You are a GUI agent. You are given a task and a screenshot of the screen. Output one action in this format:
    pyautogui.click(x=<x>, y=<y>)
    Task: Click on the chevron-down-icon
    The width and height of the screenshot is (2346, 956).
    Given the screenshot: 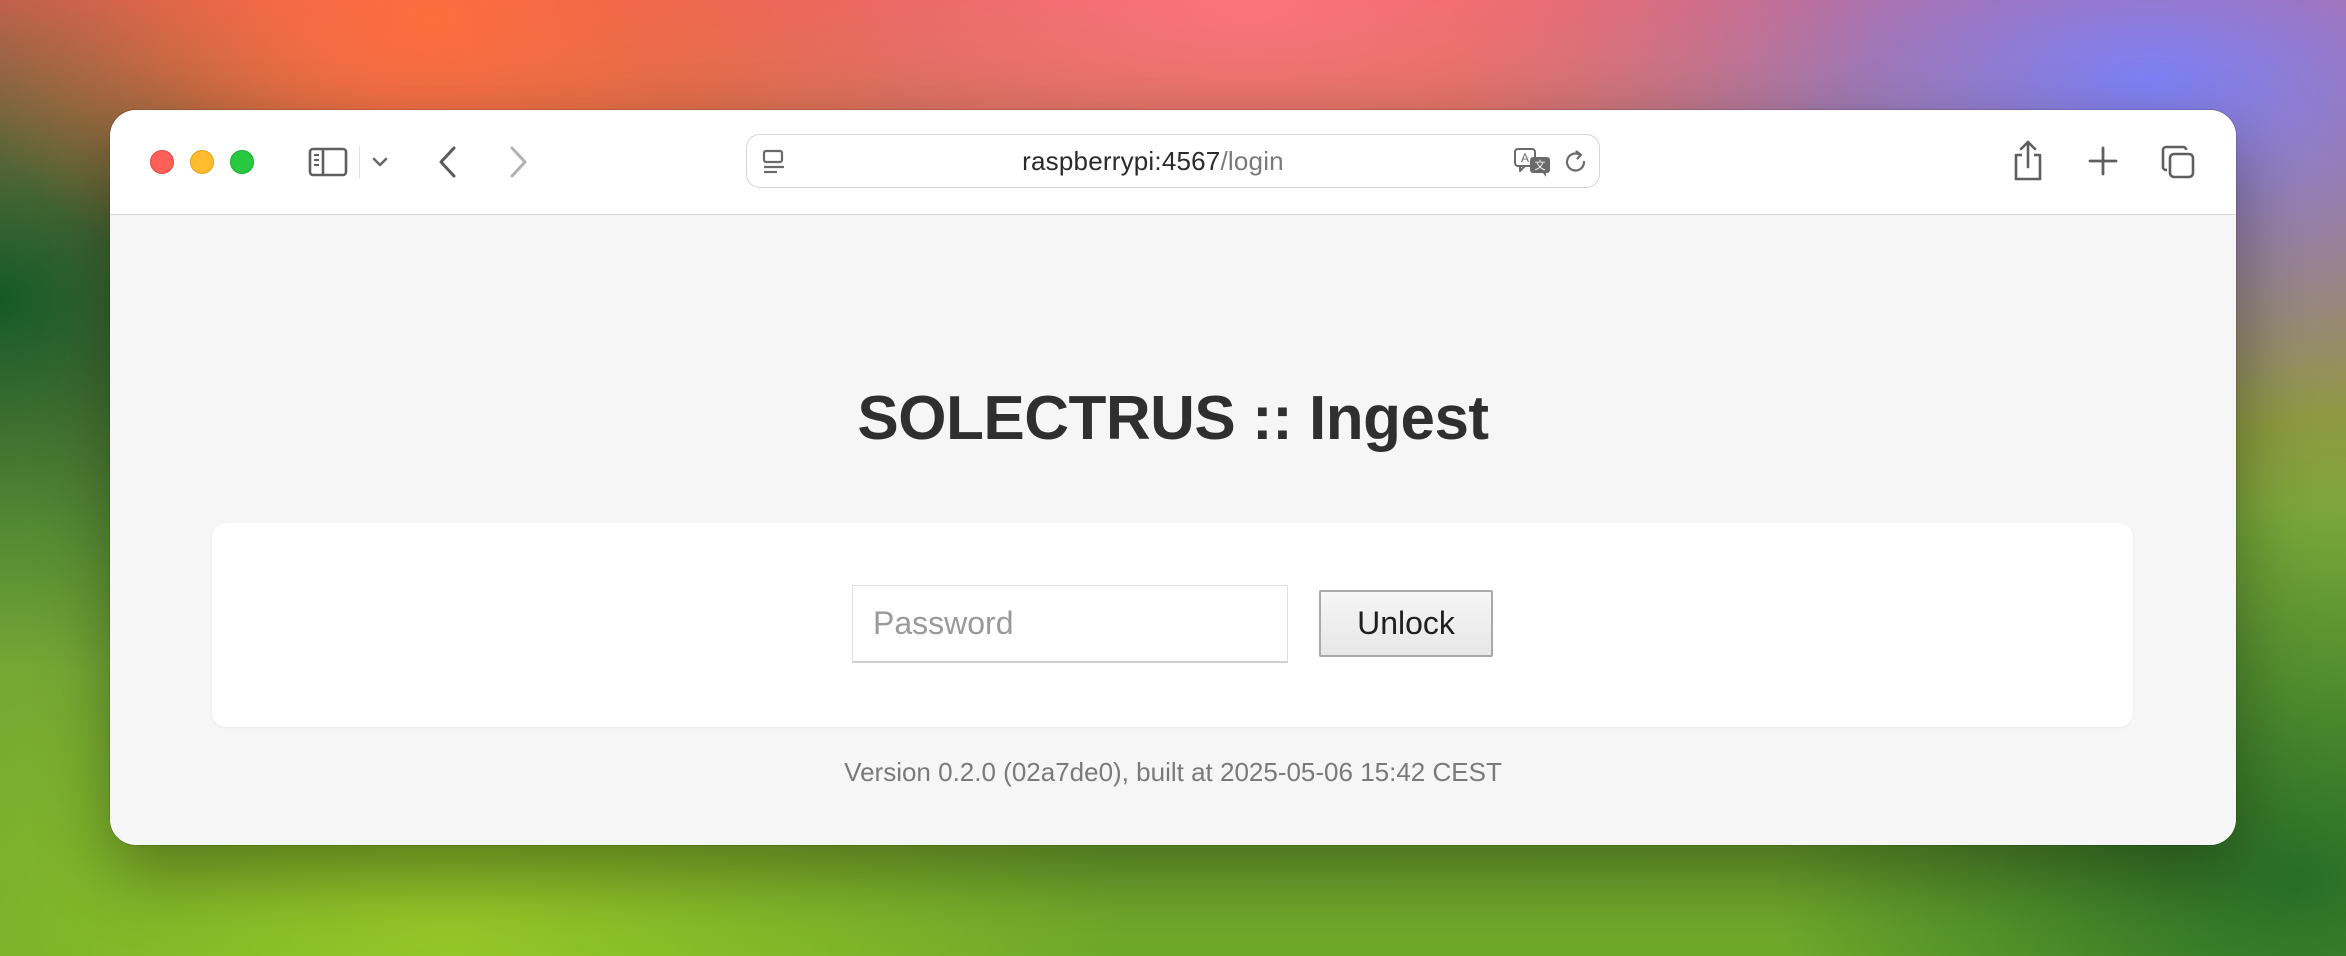 What is the action you would take?
    pyautogui.click(x=380, y=162)
    